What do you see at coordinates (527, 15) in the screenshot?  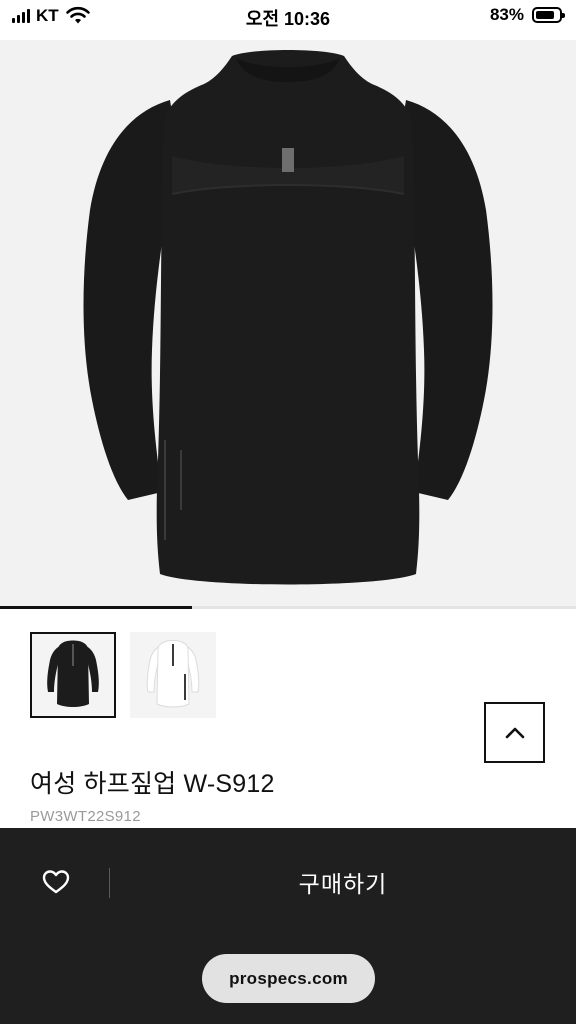 I see `status-right: 83%` at bounding box center [527, 15].